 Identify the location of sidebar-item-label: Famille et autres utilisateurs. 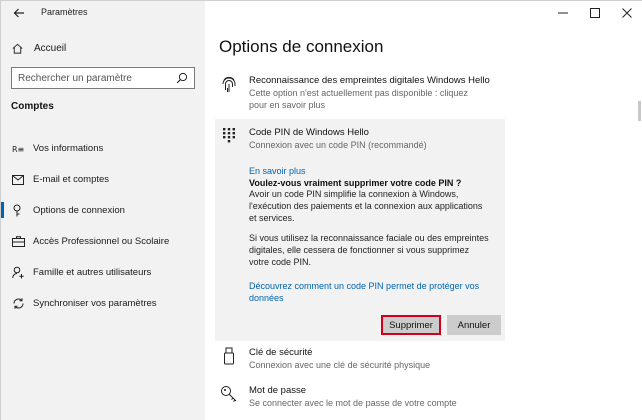
(92, 272).